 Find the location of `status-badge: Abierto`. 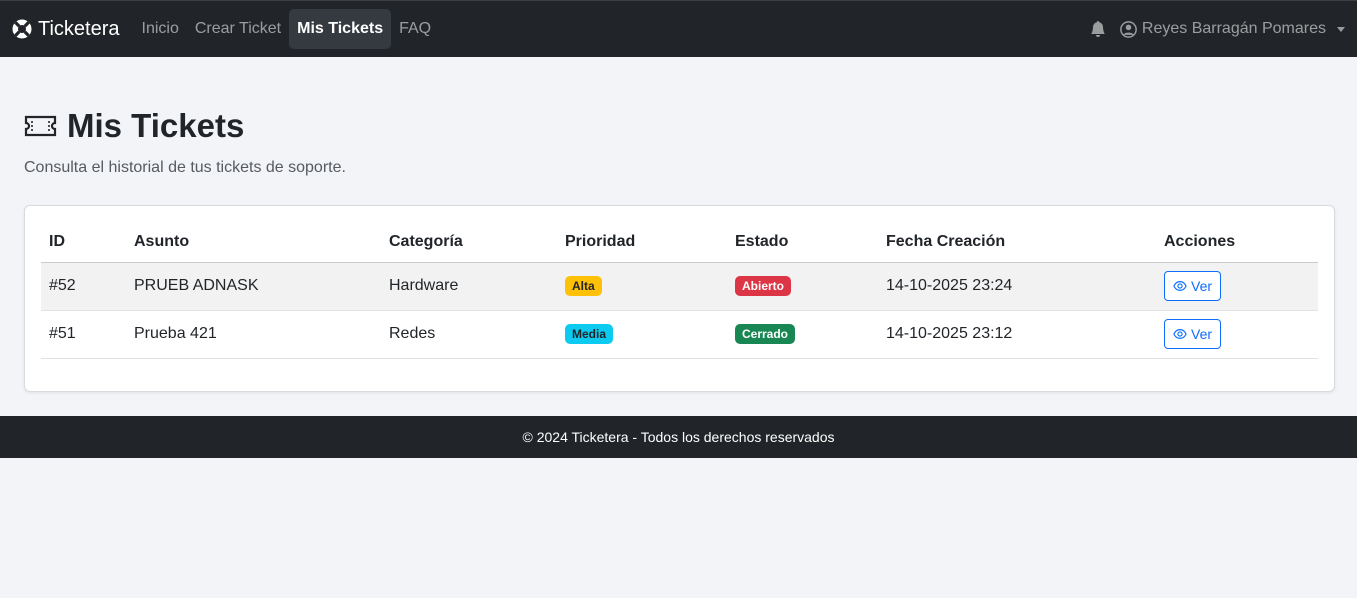

status-badge: Abierto is located at coordinates (763, 286).